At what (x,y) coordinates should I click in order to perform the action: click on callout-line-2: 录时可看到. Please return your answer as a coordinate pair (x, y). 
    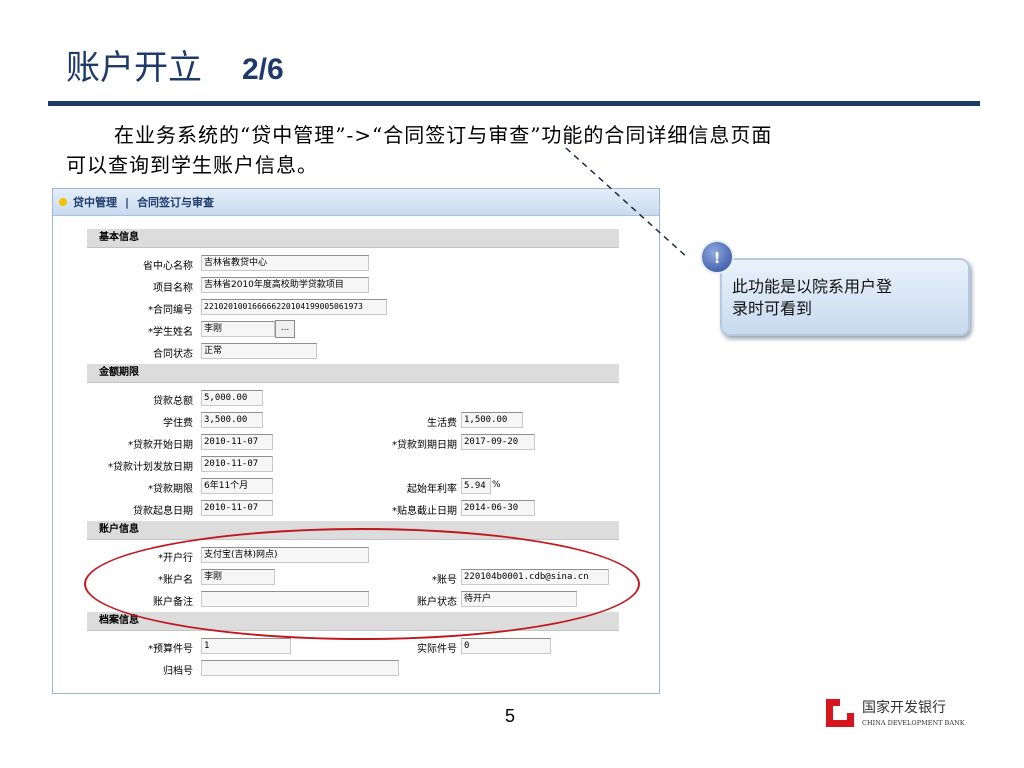
    Looking at the image, I should click on (772, 308).